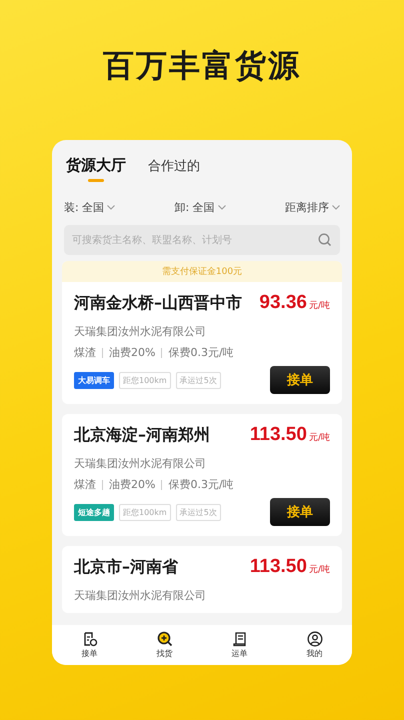 Image resolution: width=404 pixels, height=720 pixels. Describe the element at coordinates (96, 172) in the screenshot. I see `tab: 货源大厅` at that location.